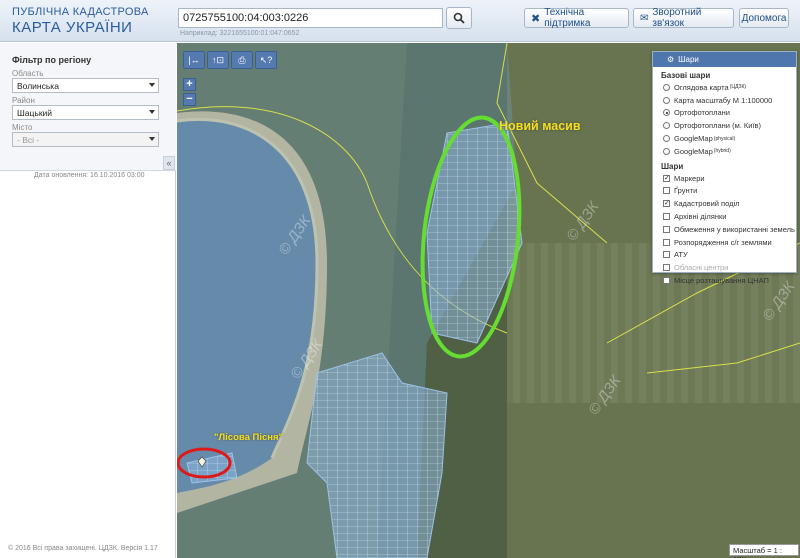  I want to click on misto-select: - Всі -, so click(85, 139).